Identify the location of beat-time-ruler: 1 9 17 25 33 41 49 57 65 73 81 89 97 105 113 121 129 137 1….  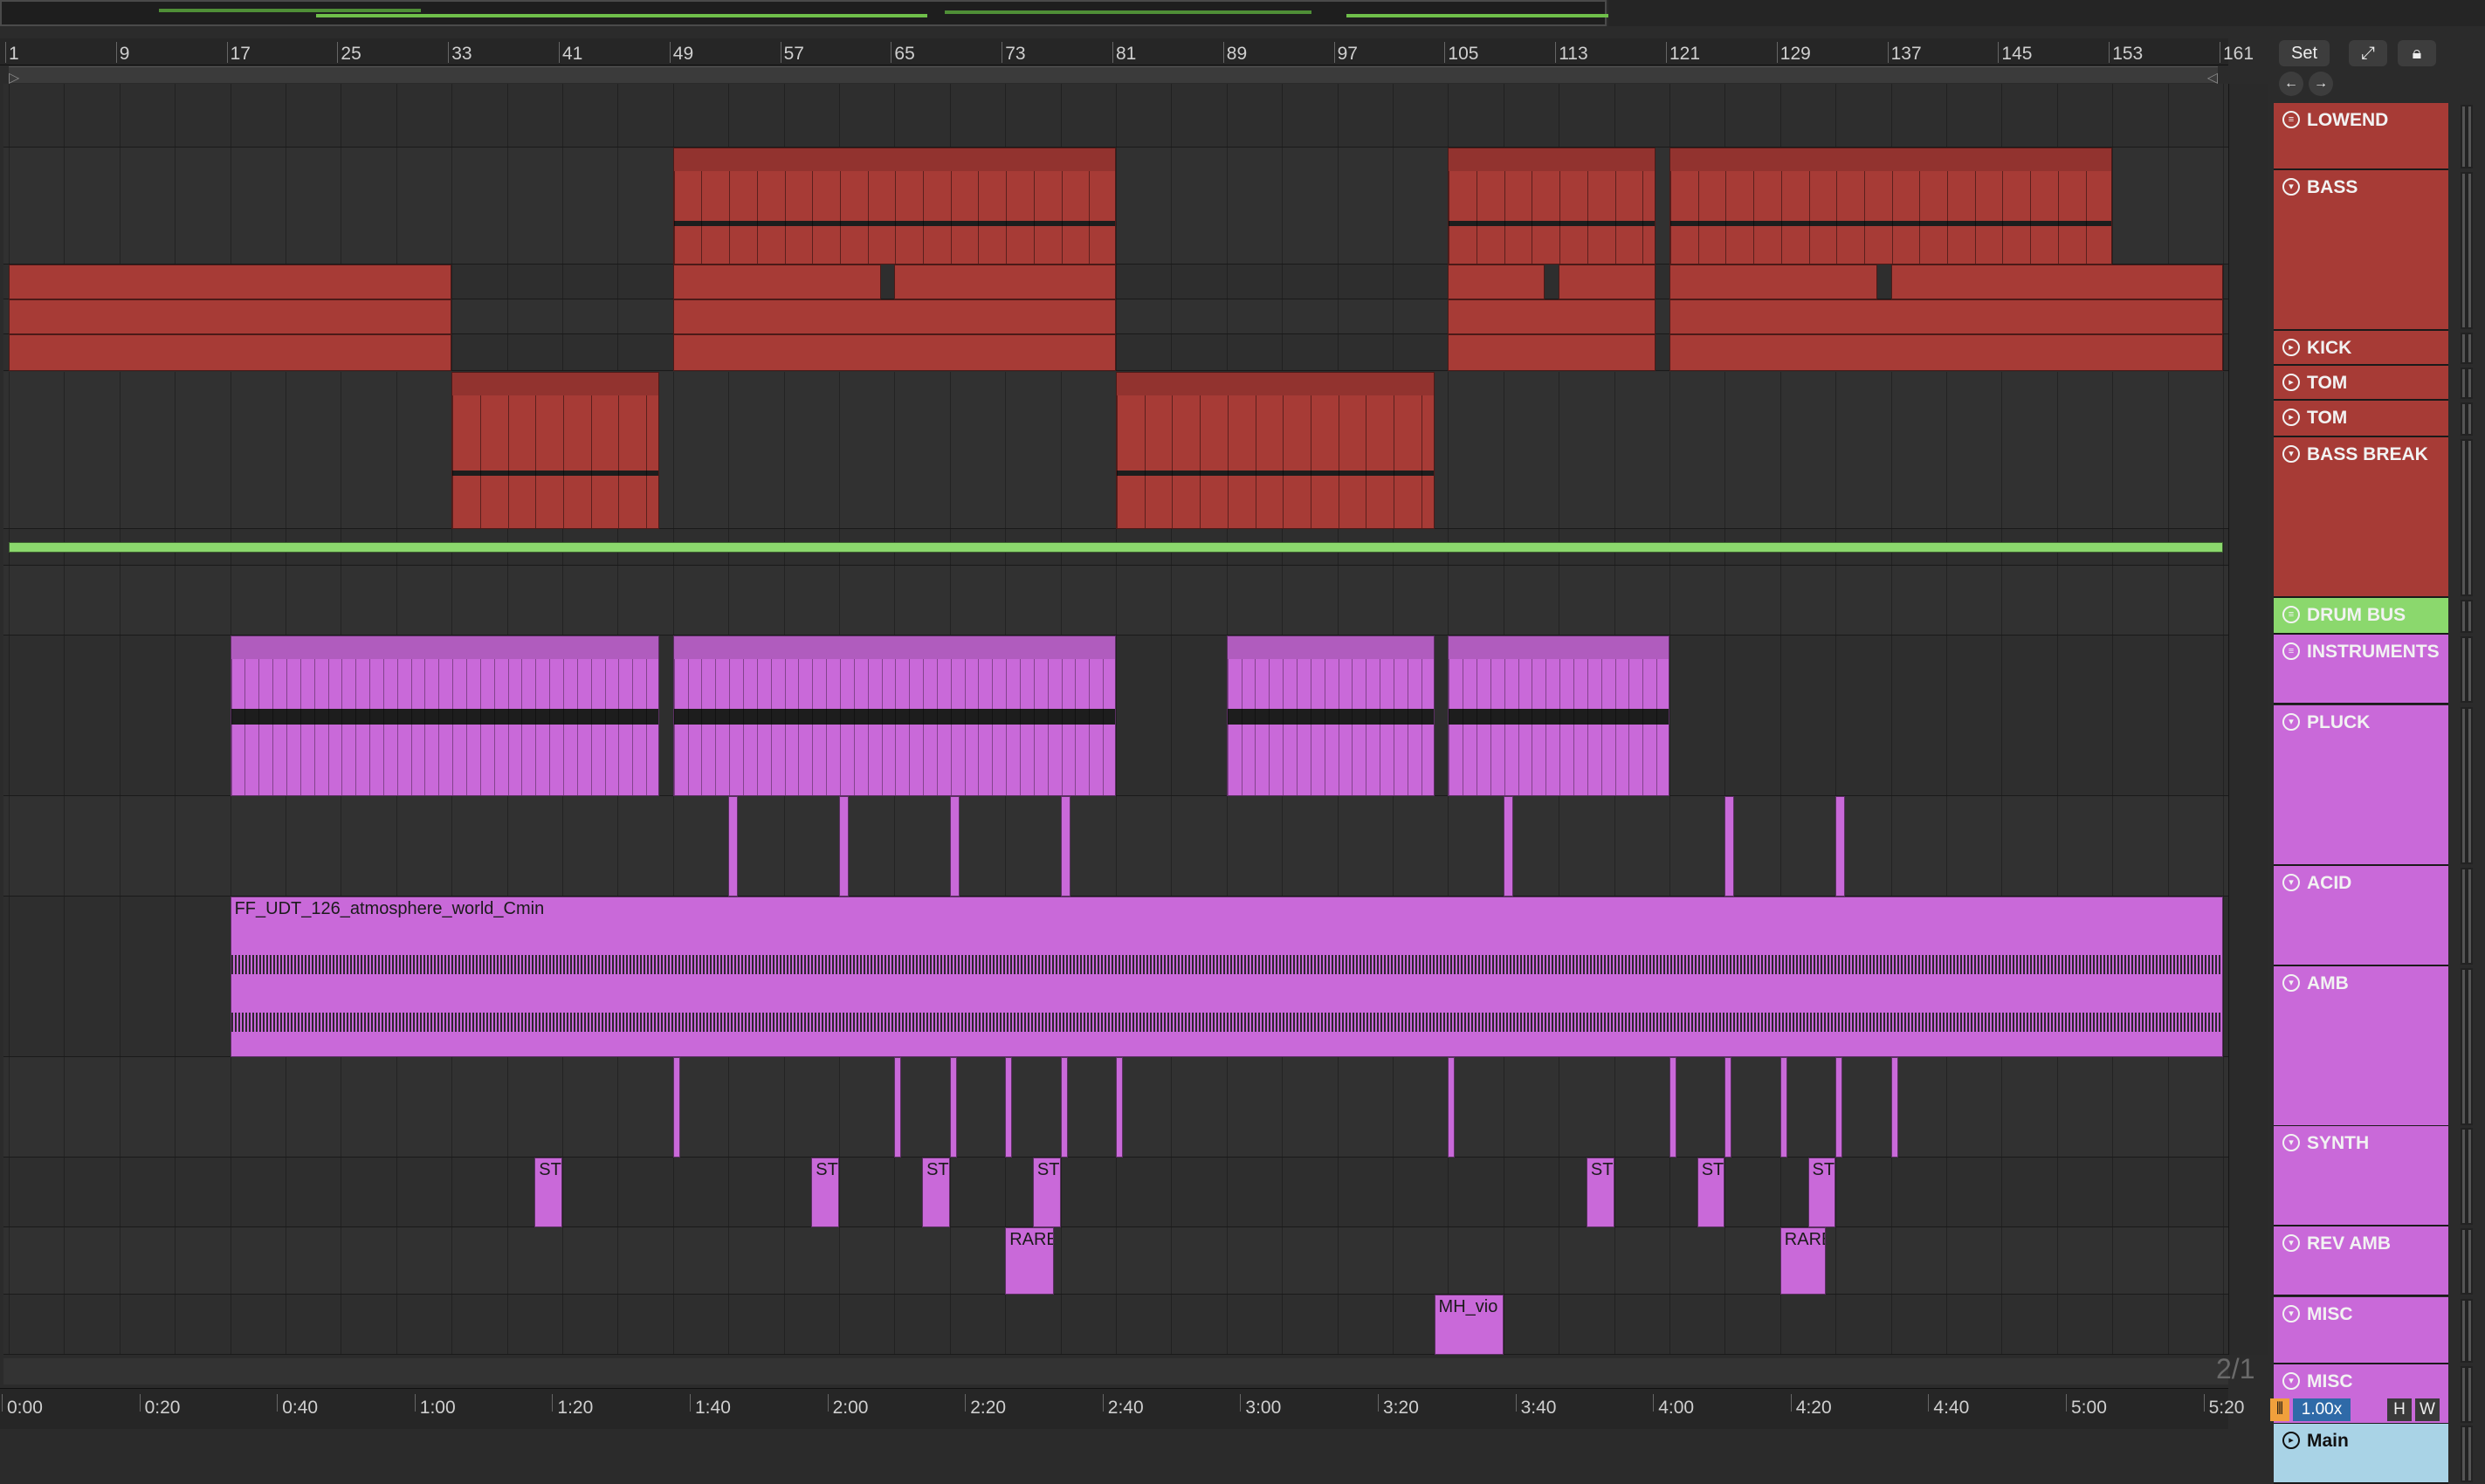
(1127, 52).